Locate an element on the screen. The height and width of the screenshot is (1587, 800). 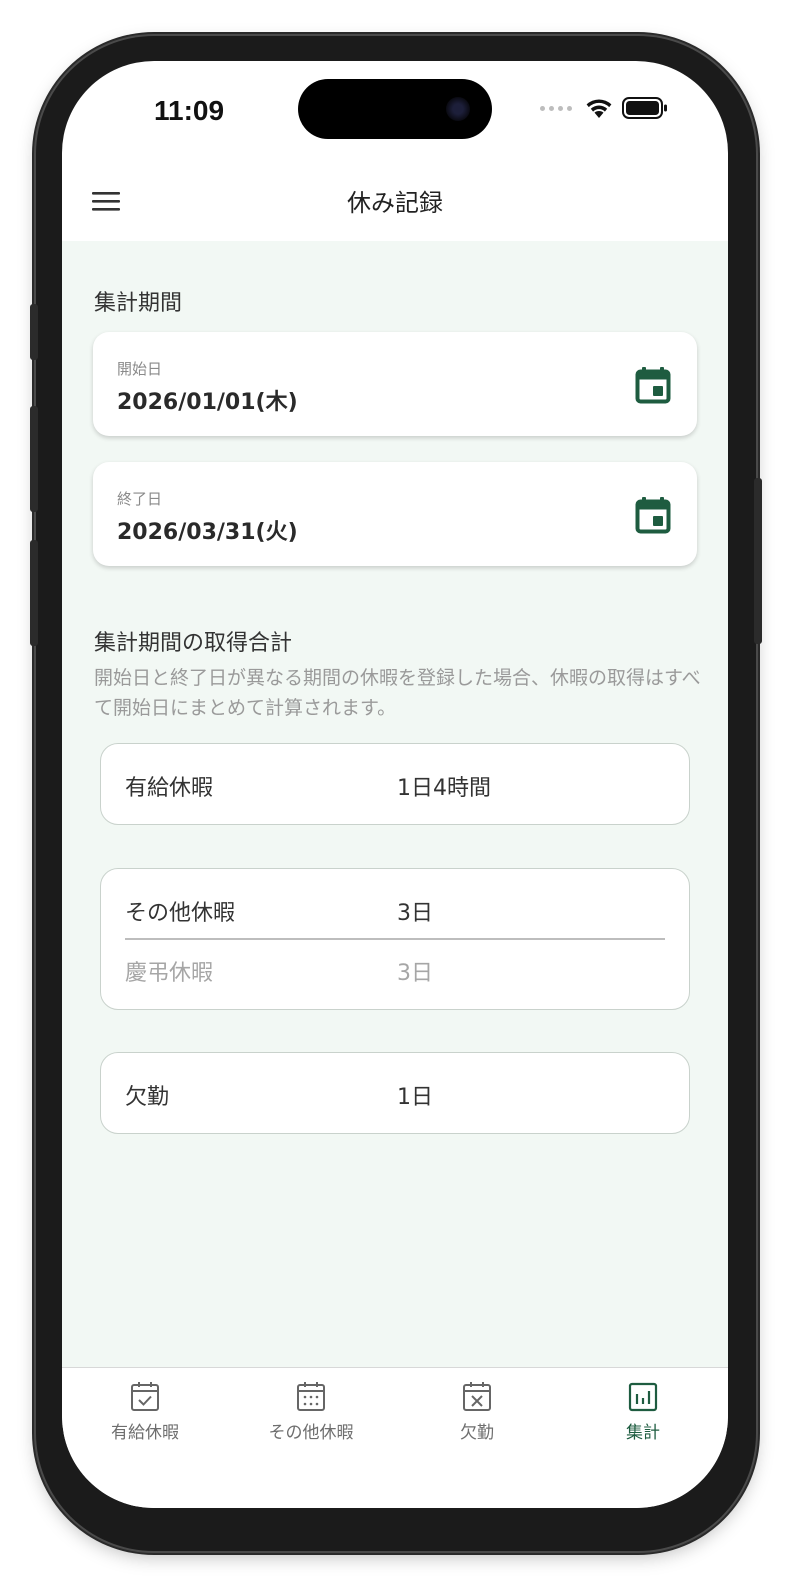
wifi-icon is located at coordinates (599, 108).